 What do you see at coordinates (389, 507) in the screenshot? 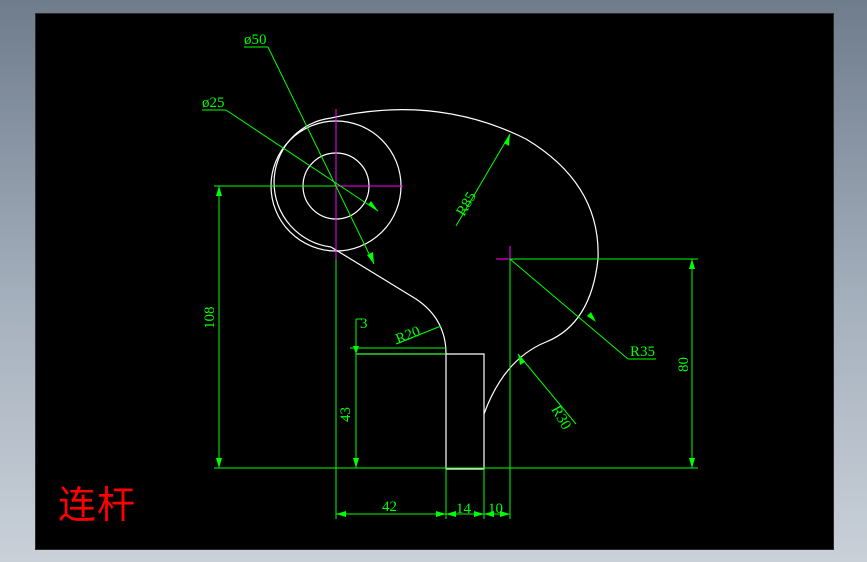
I see `dim-42: 42` at bounding box center [389, 507].